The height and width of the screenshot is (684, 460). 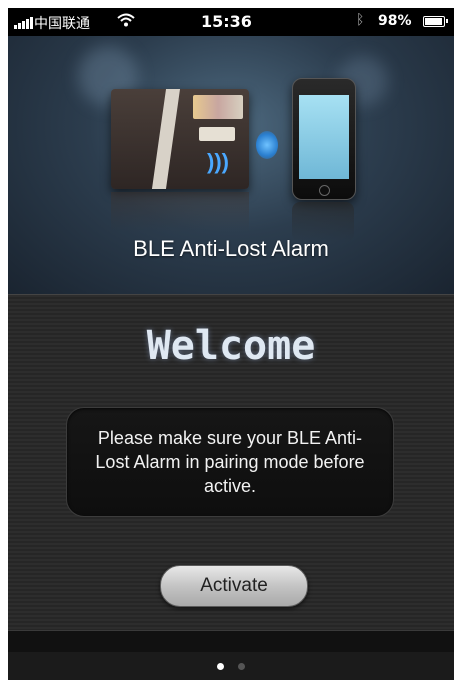 What do you see at coordinates (180, 212) in the screenshot?
I see `wallet-reflection` at bounding box center [180, 212].